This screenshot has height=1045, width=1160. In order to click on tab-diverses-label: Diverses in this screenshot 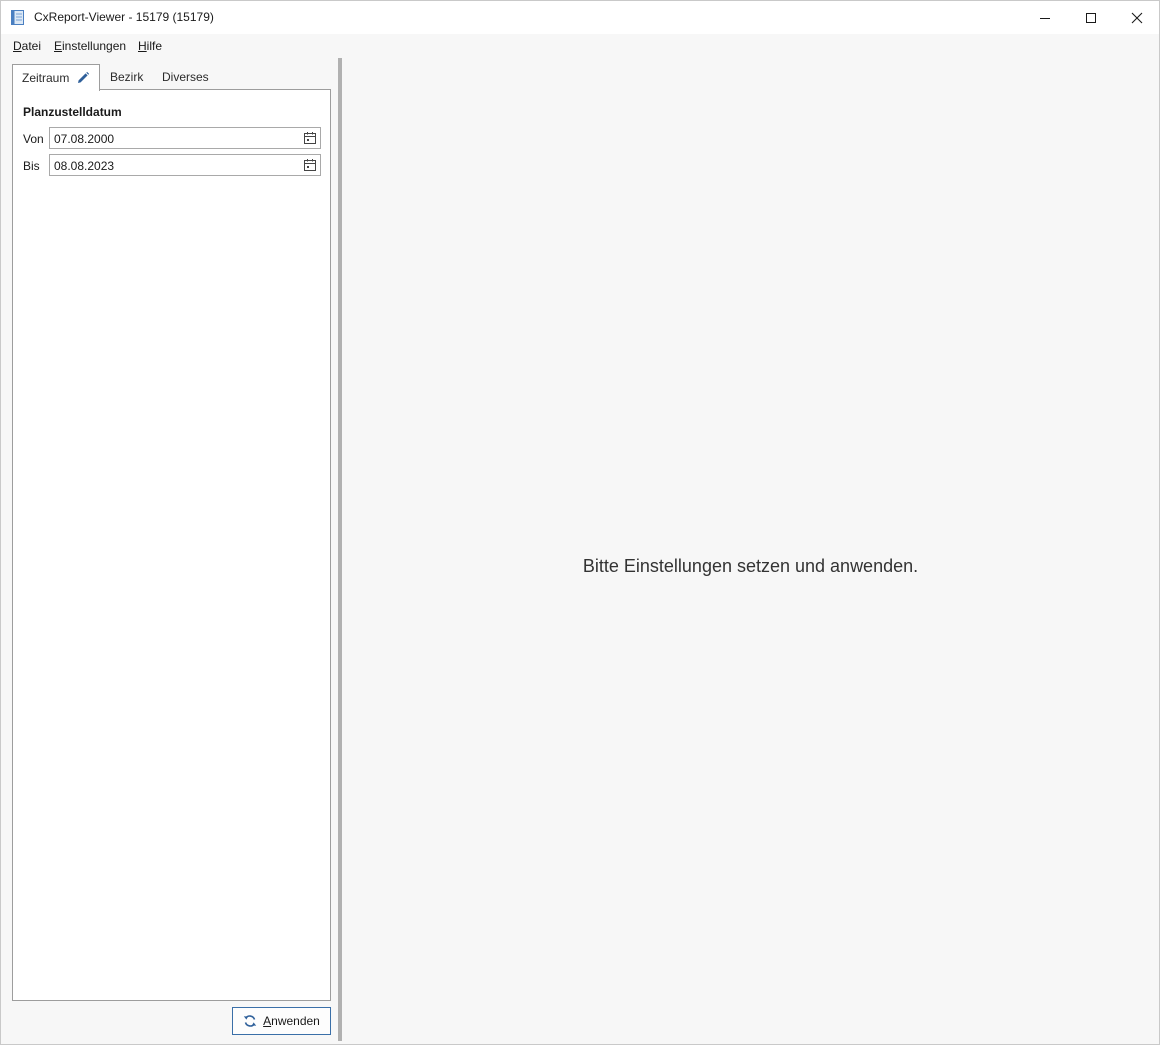, I will do `click(185, 77)`.